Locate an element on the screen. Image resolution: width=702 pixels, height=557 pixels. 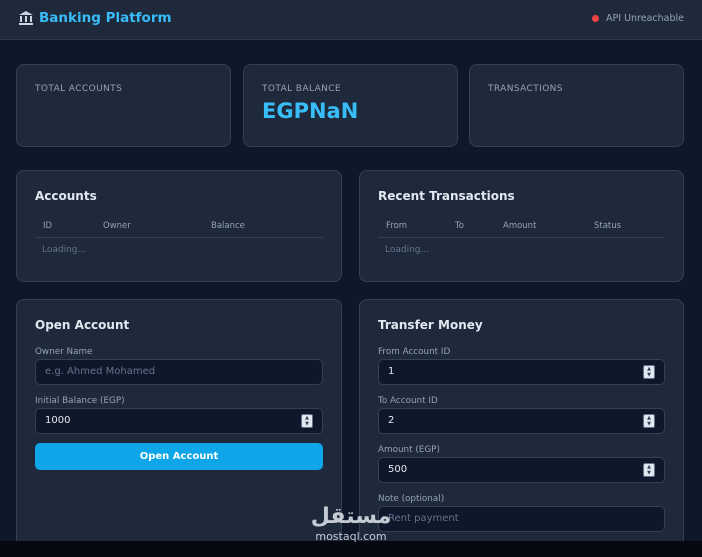
column-header: Amount is located at coordinates (519, 226).